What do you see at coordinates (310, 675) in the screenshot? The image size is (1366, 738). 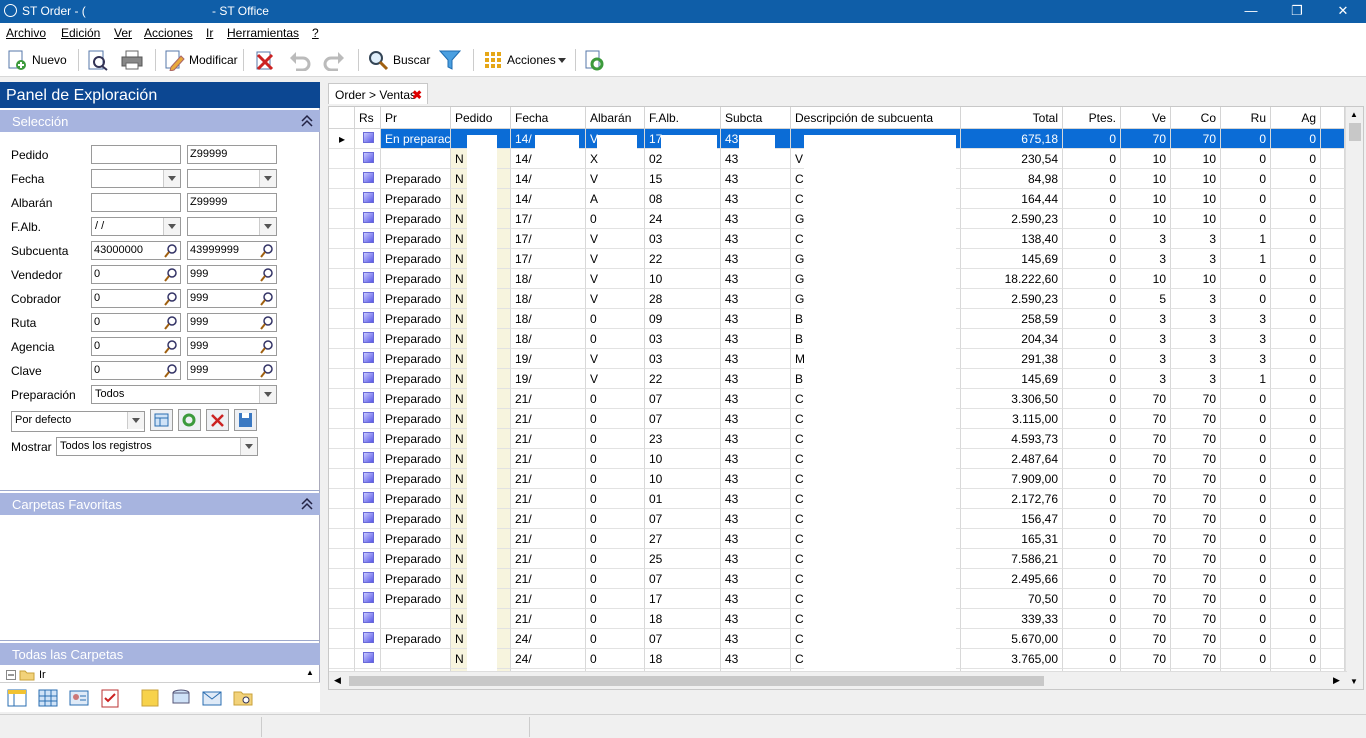 I see `tree-scroll-up: ▲` at bounding box center [310, 675].